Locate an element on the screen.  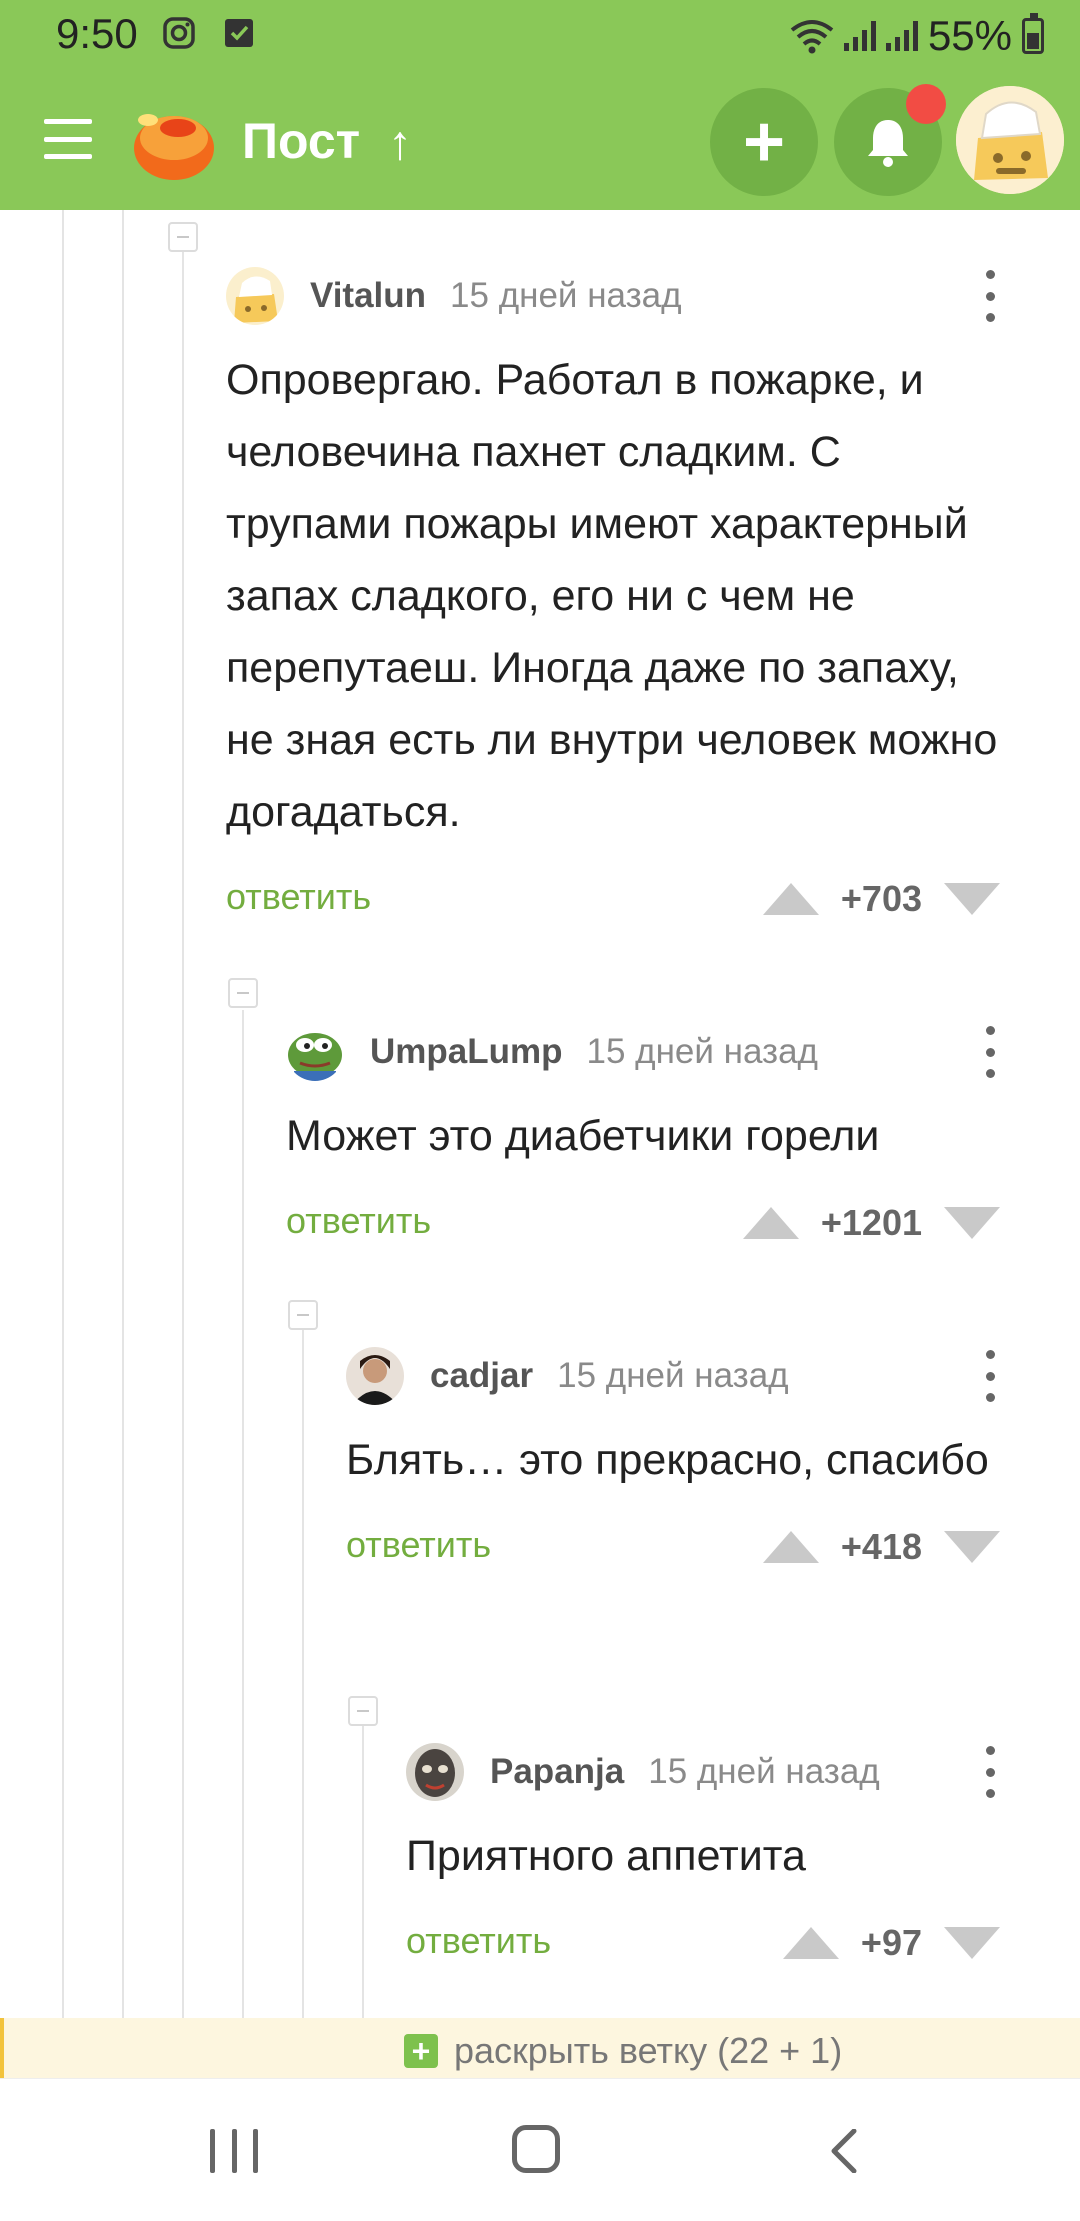
comment-author: cadjar is located at coordinates (481, 1376).